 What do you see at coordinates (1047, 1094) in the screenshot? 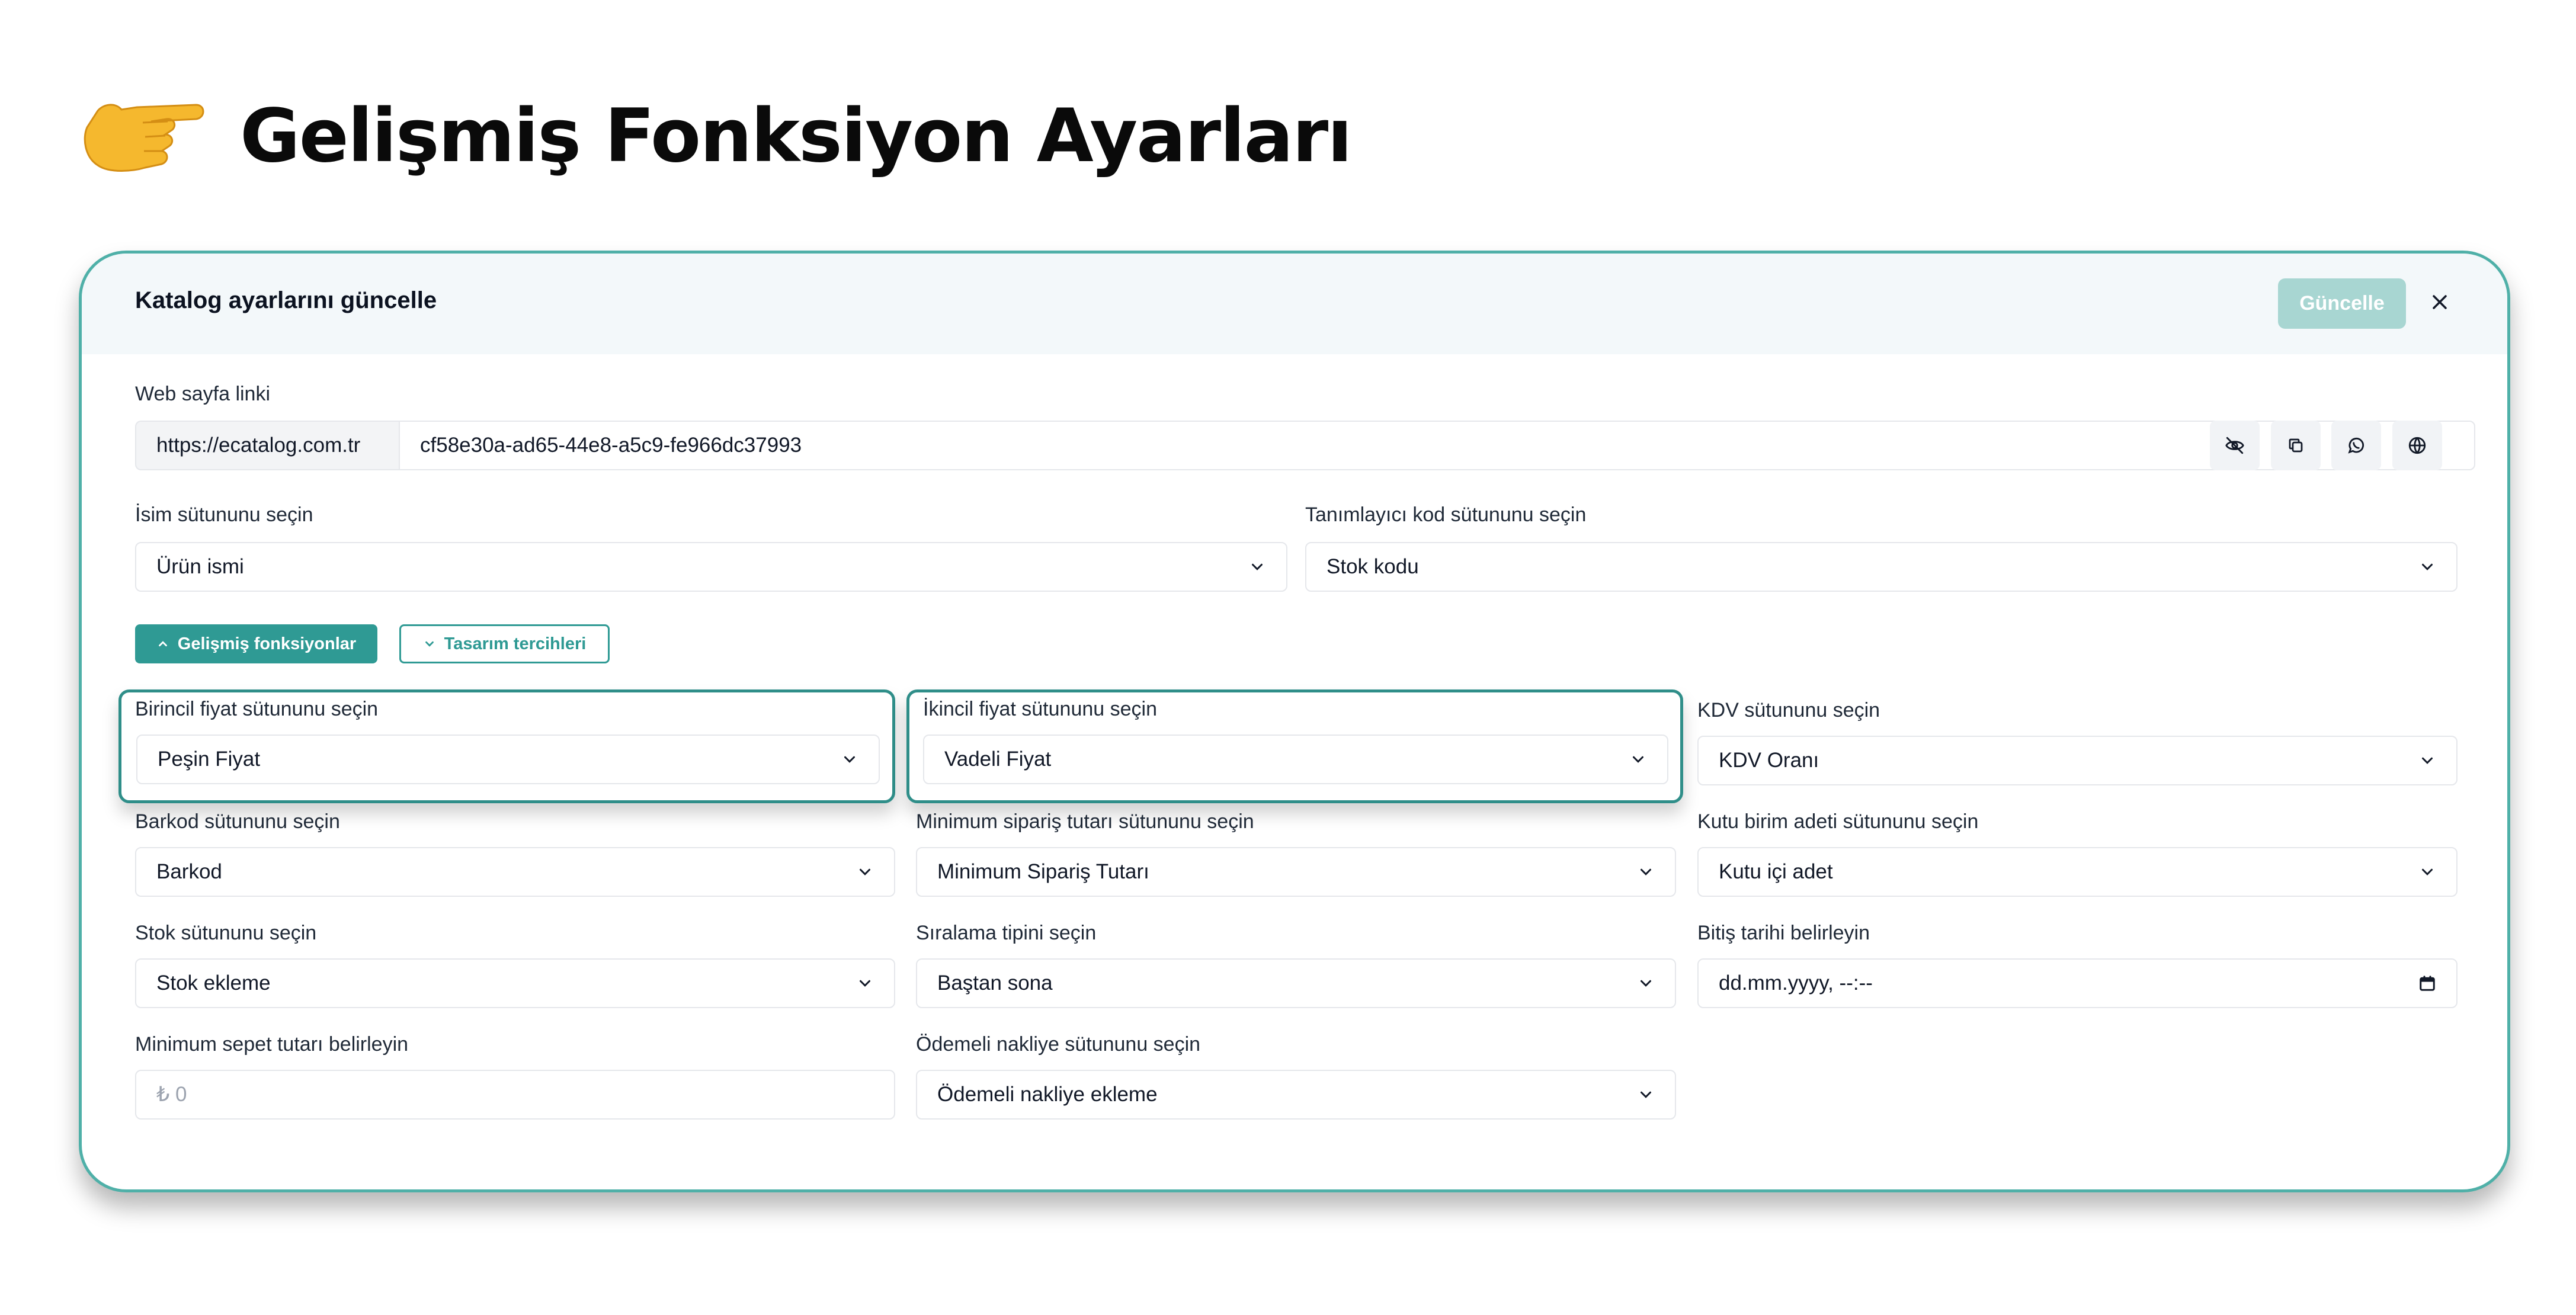
I see `shipping-value: Ödemeli nakliye ekleme` at bounding box center [1047, 1094].